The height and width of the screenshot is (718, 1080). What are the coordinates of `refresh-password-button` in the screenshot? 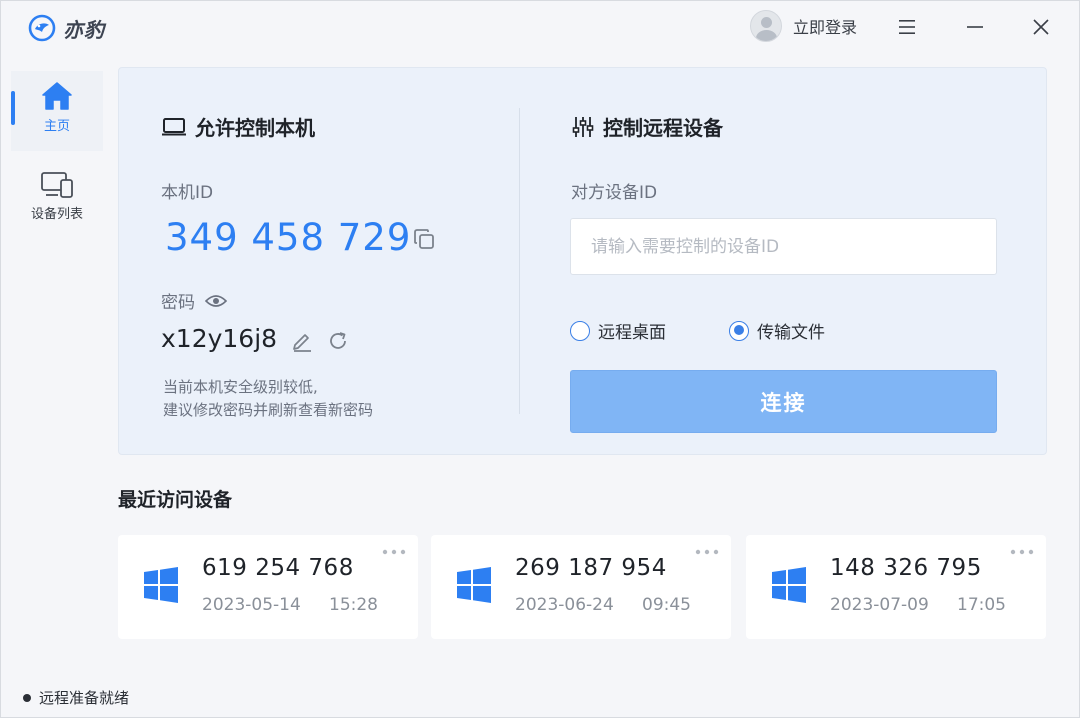 It's located at (338, 343).